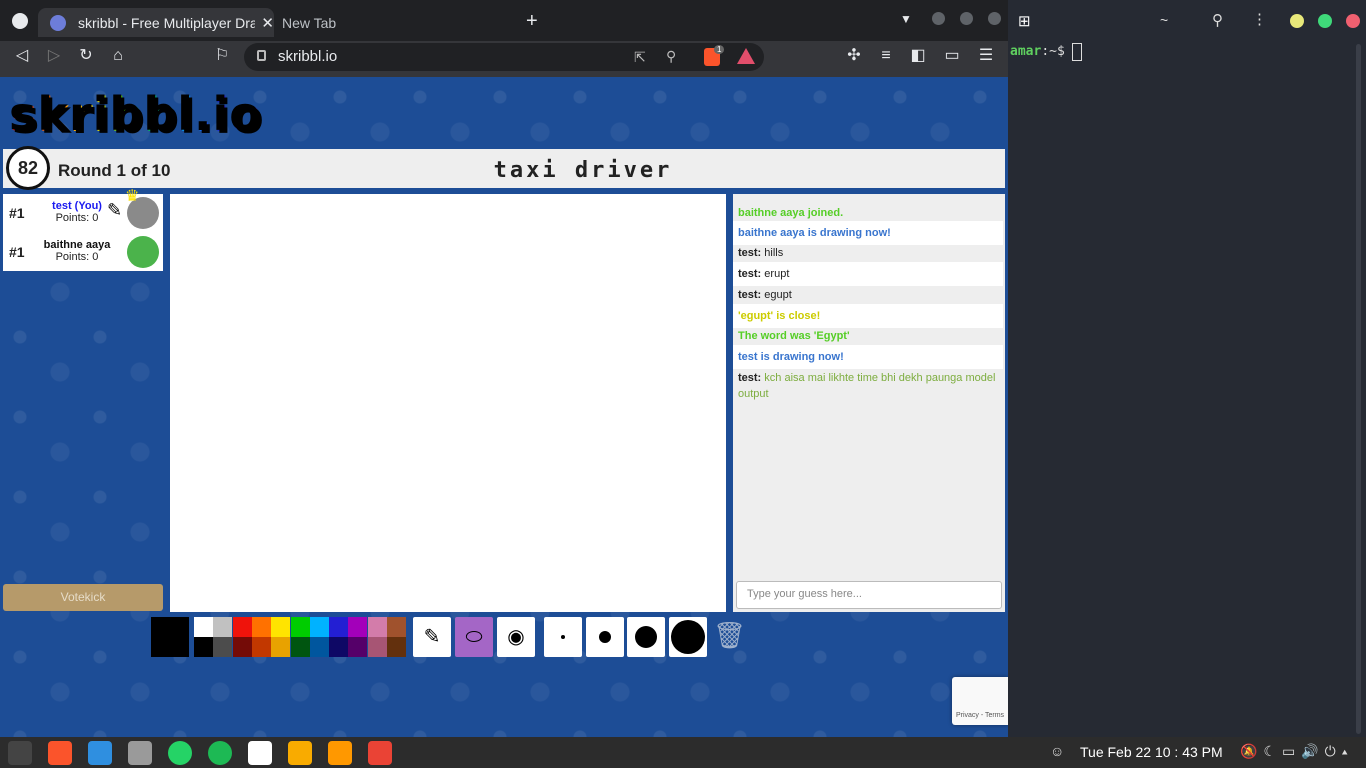  What do you see at coordinates (1053, 51) in the screenshot?
I see `prompt-path: :~$` at bounding box center [1053, 51].